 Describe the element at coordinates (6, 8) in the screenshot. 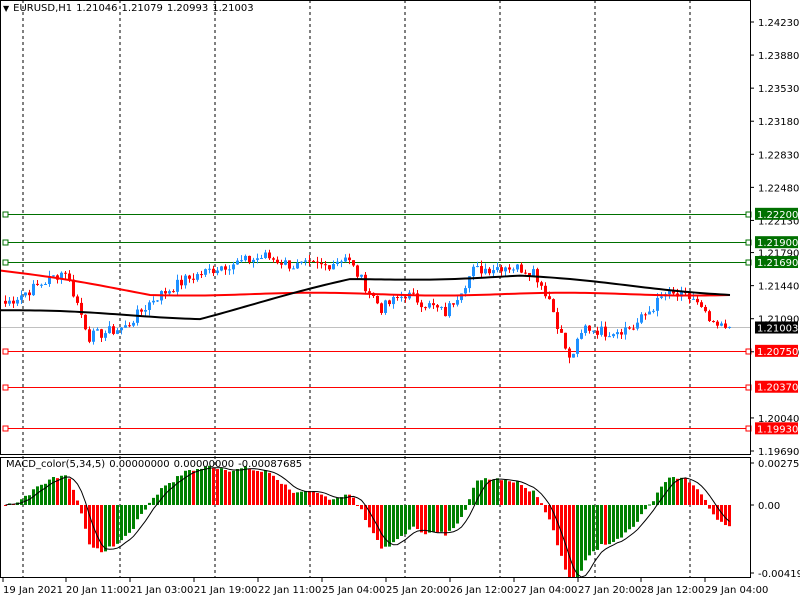

I see `dropdown-triangle-icon: ▼` at that location.